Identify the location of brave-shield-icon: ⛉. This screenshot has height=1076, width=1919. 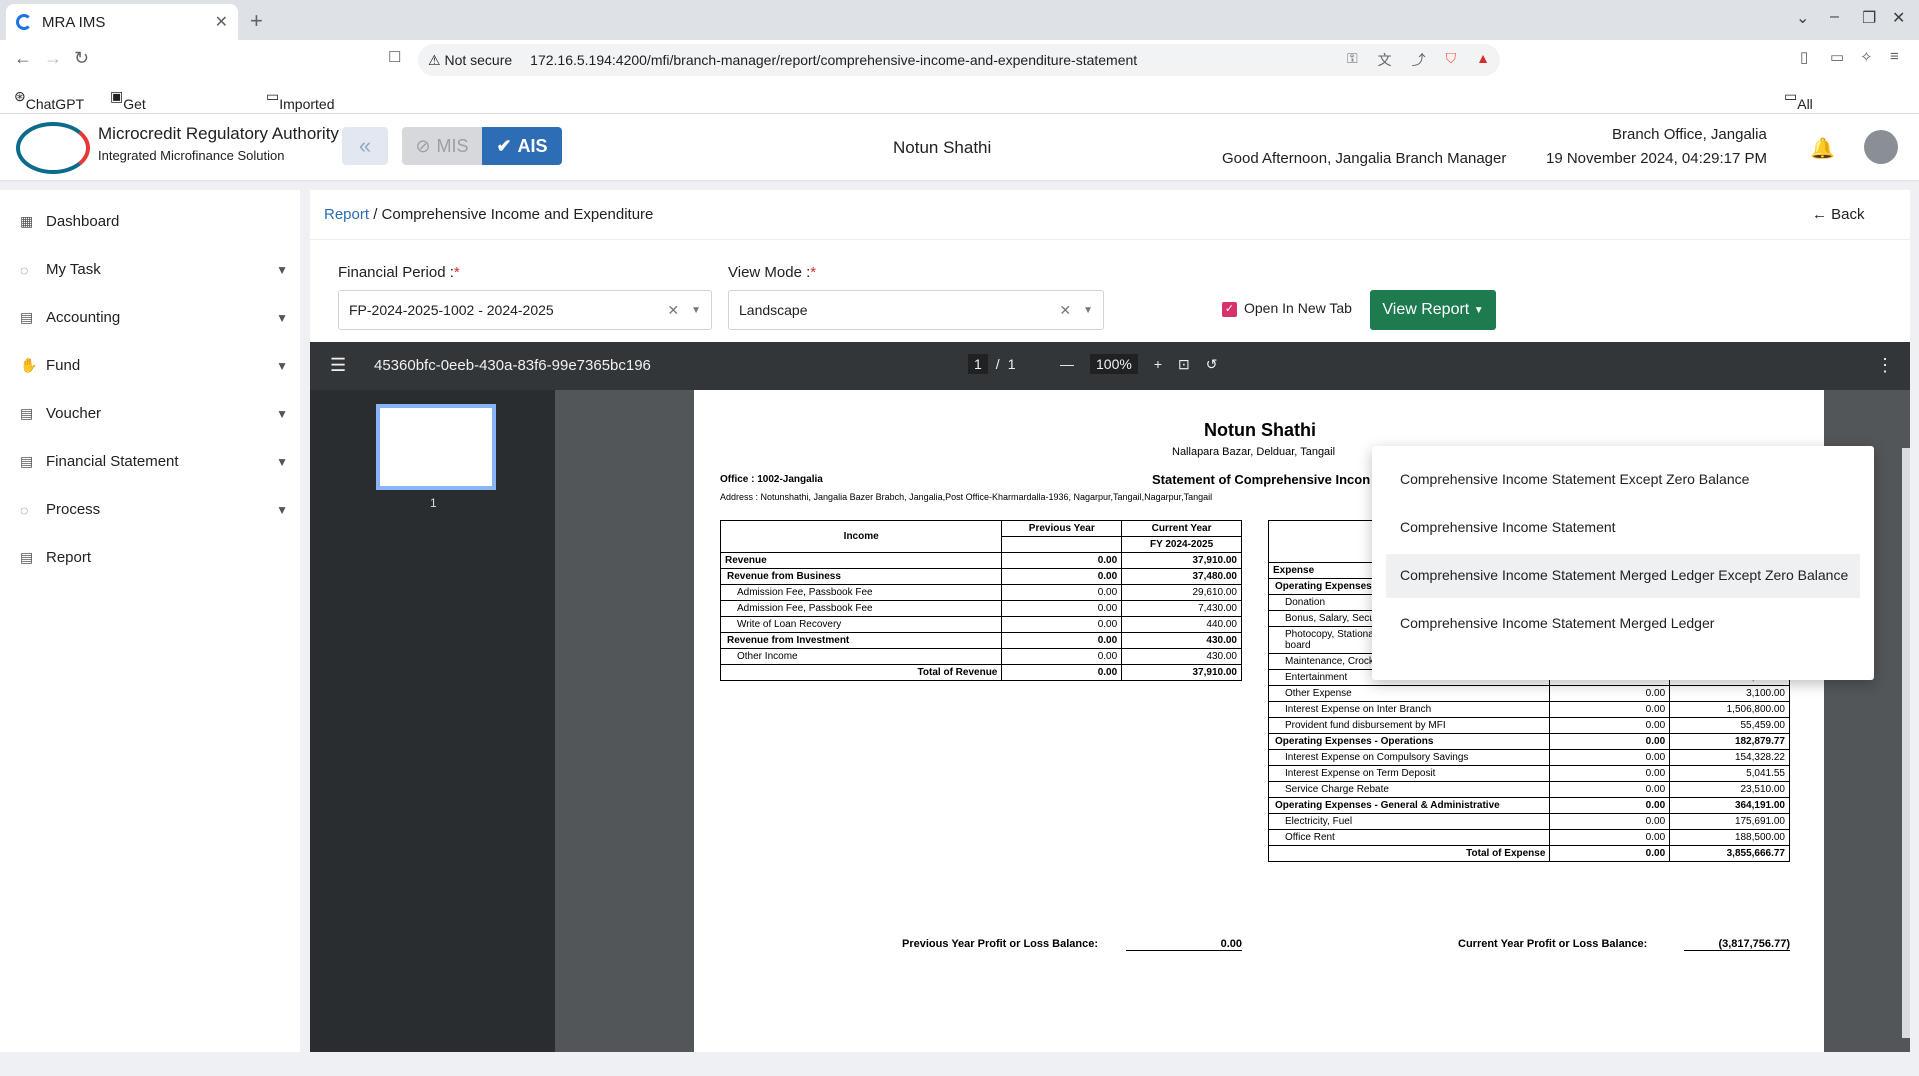
(1451, 60).